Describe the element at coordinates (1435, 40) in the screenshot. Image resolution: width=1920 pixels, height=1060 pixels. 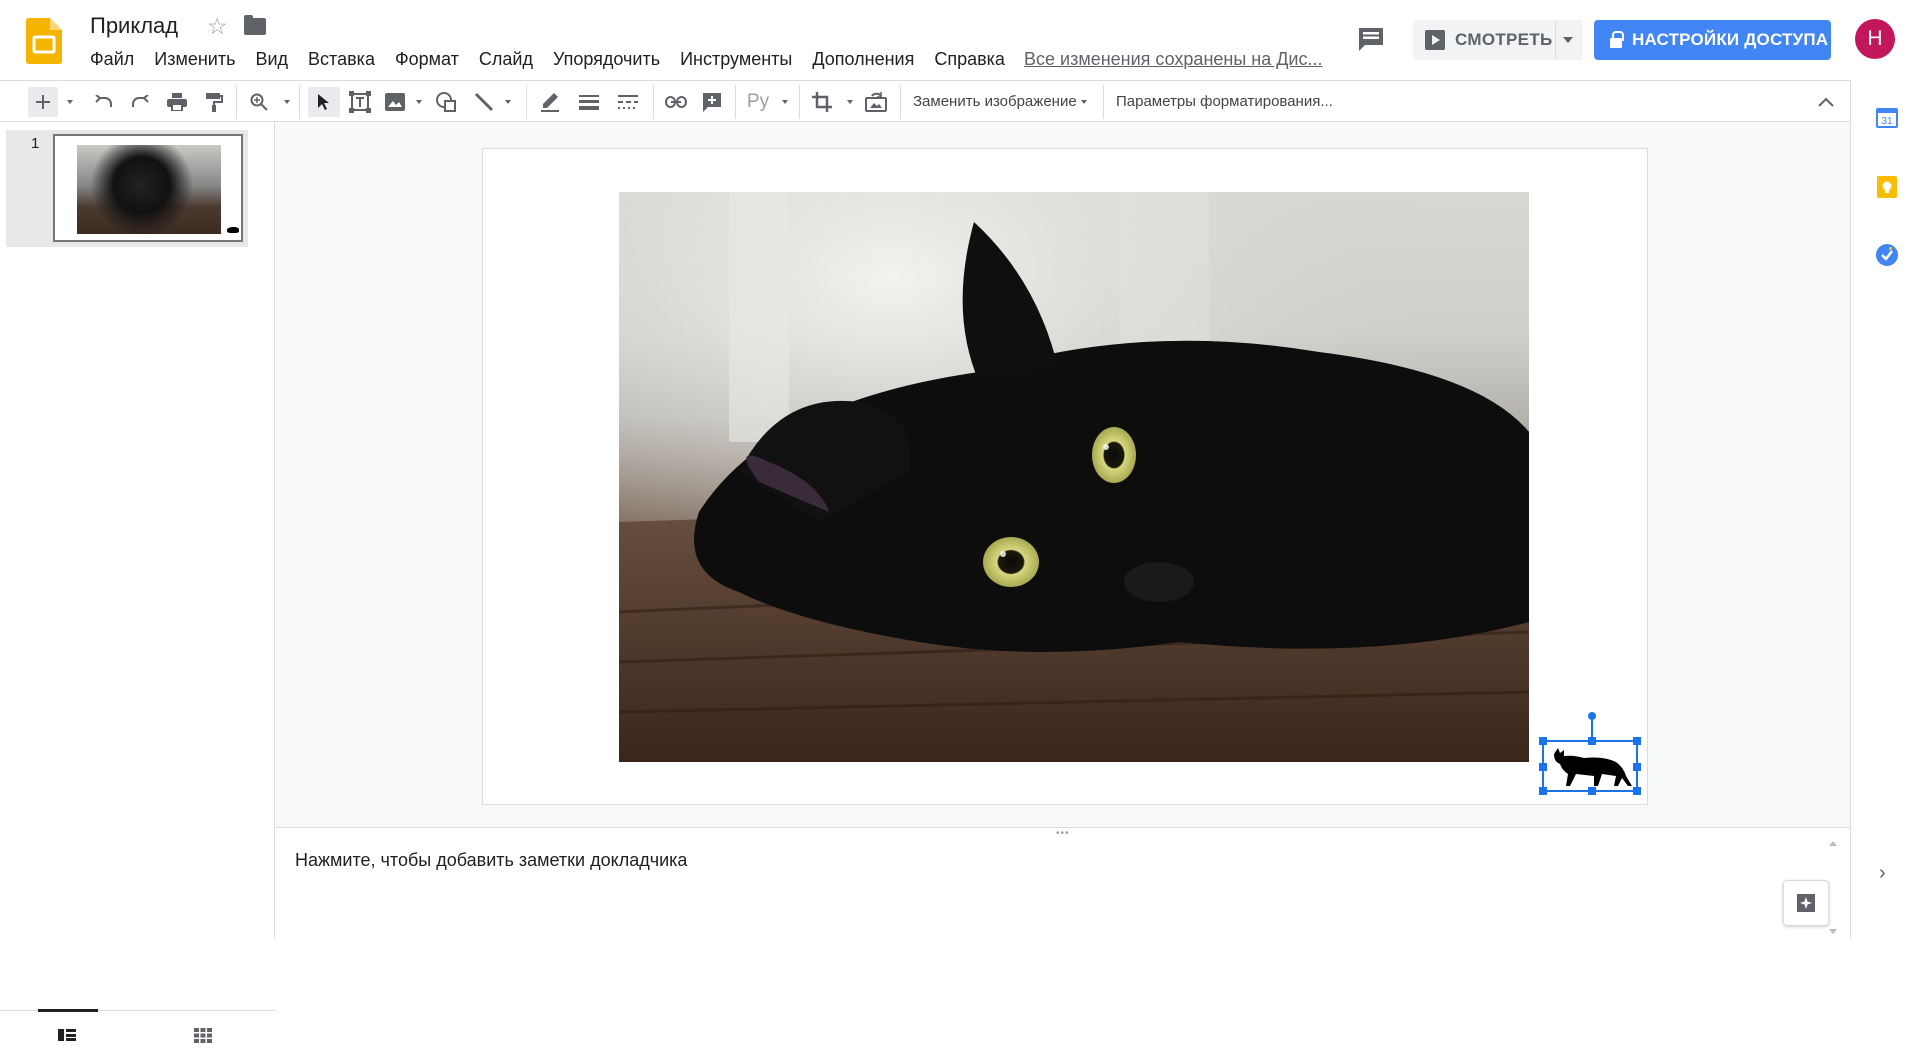
I see `present-icon` at that location.